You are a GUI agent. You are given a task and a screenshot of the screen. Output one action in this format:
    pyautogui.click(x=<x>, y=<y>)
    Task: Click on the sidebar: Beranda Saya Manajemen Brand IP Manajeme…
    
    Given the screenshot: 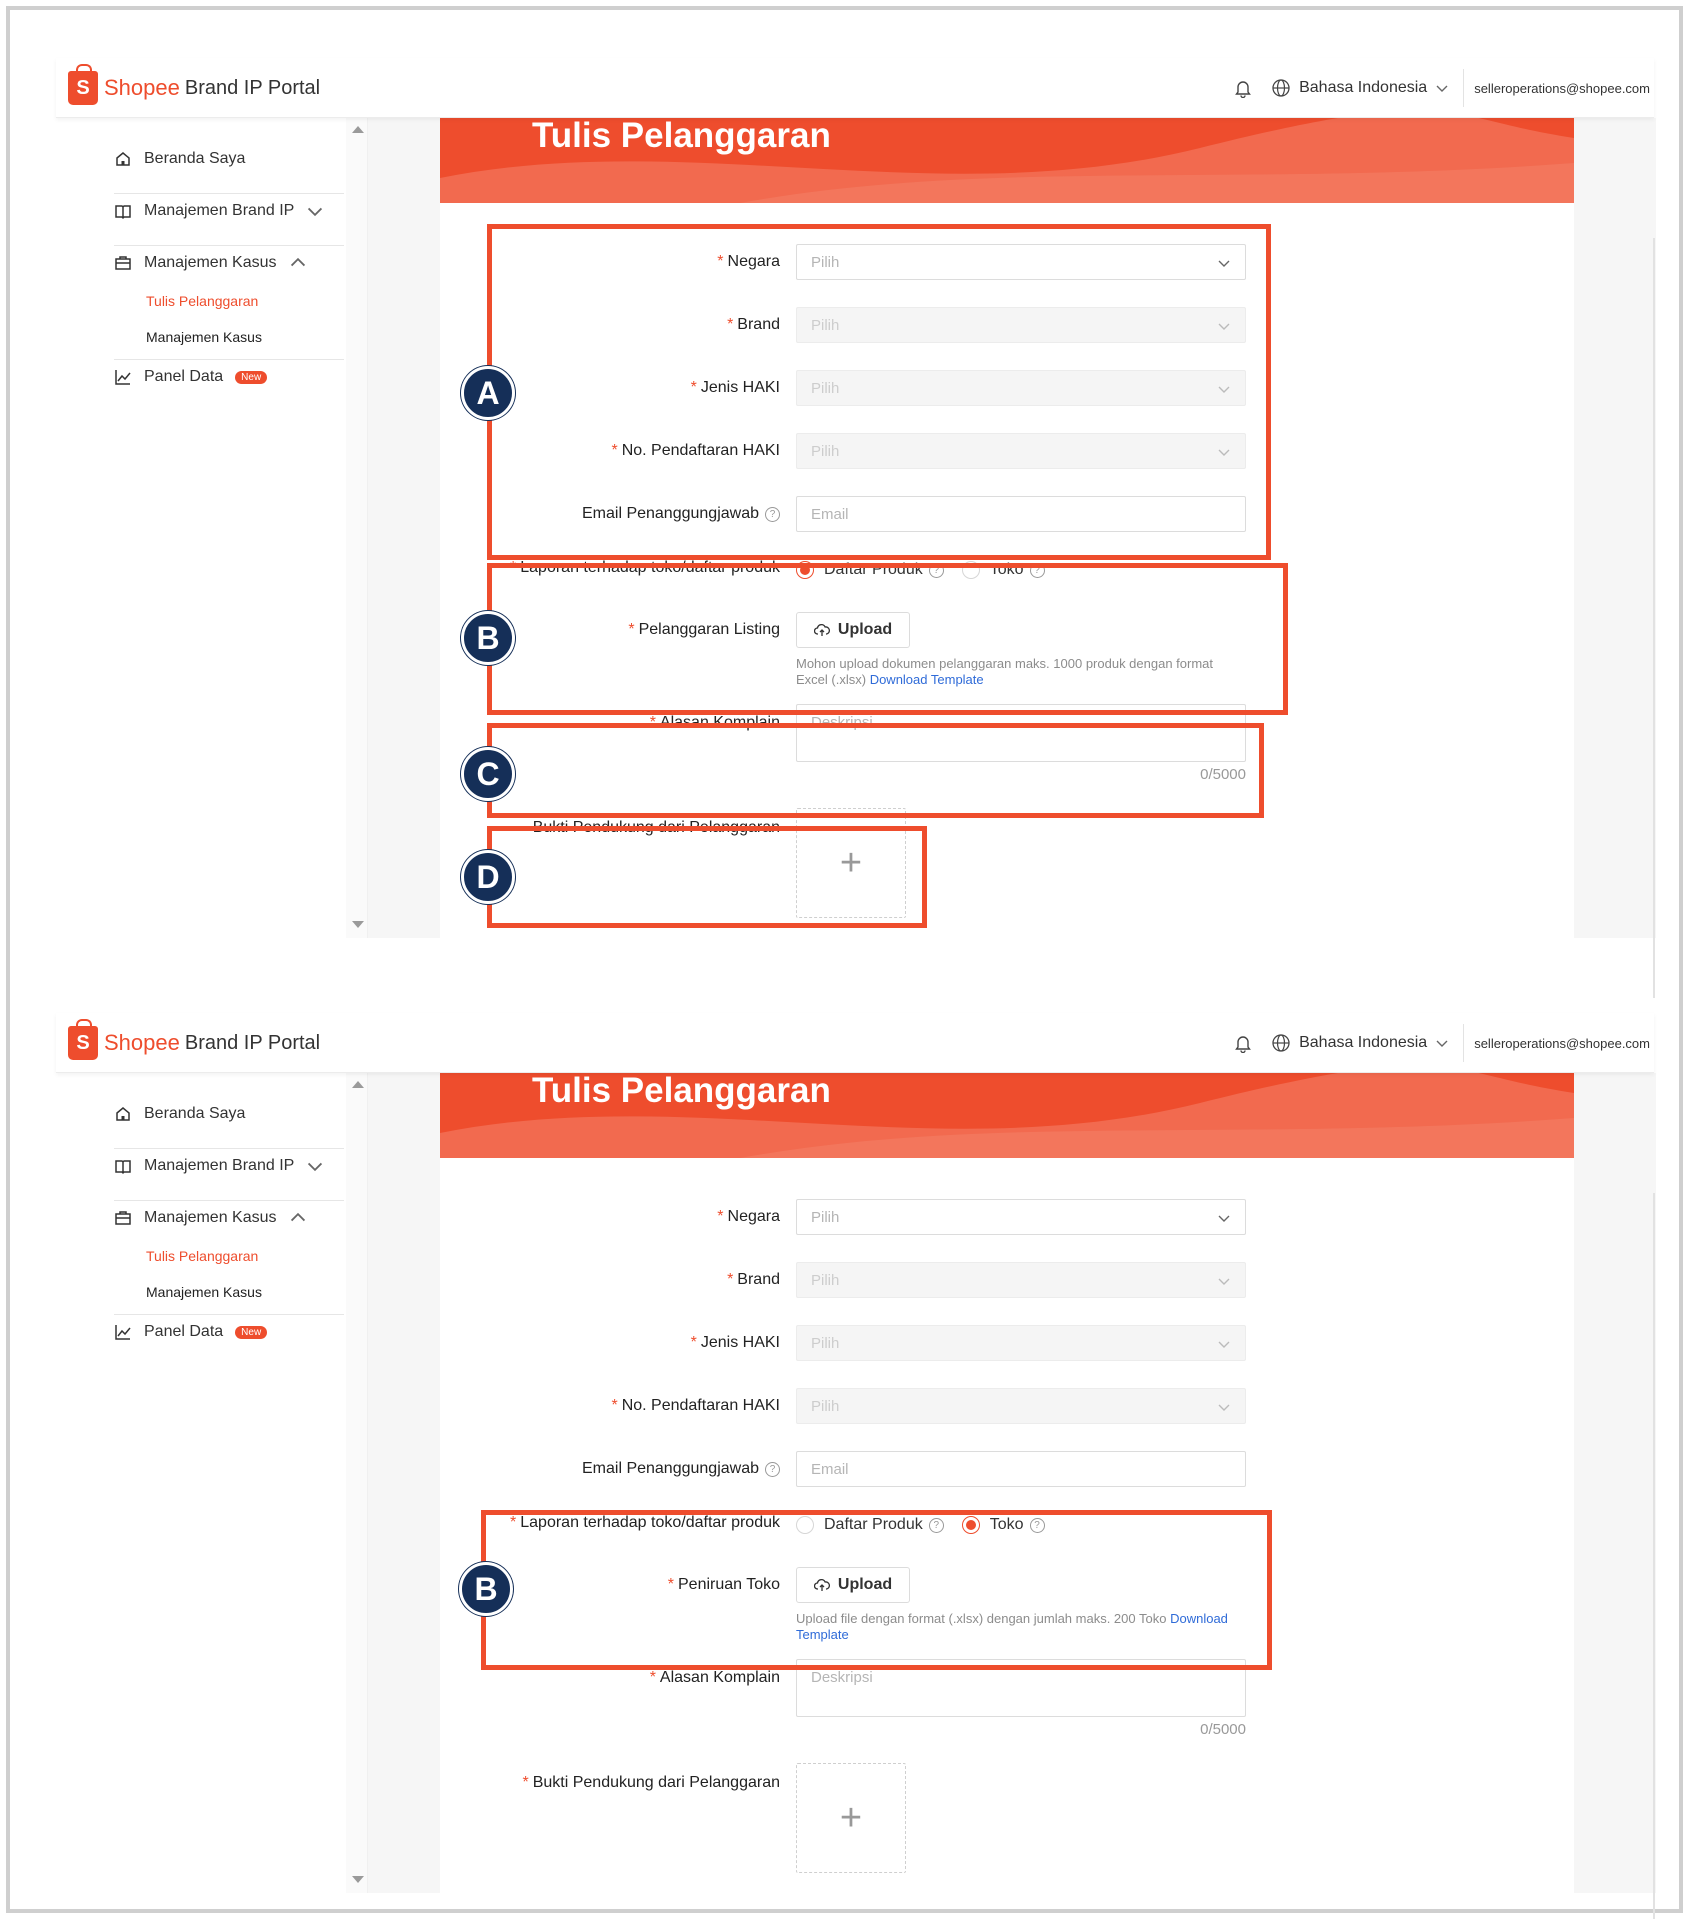 What is the action you would take?
    pyautogui.click(x=201, y=1483)
    